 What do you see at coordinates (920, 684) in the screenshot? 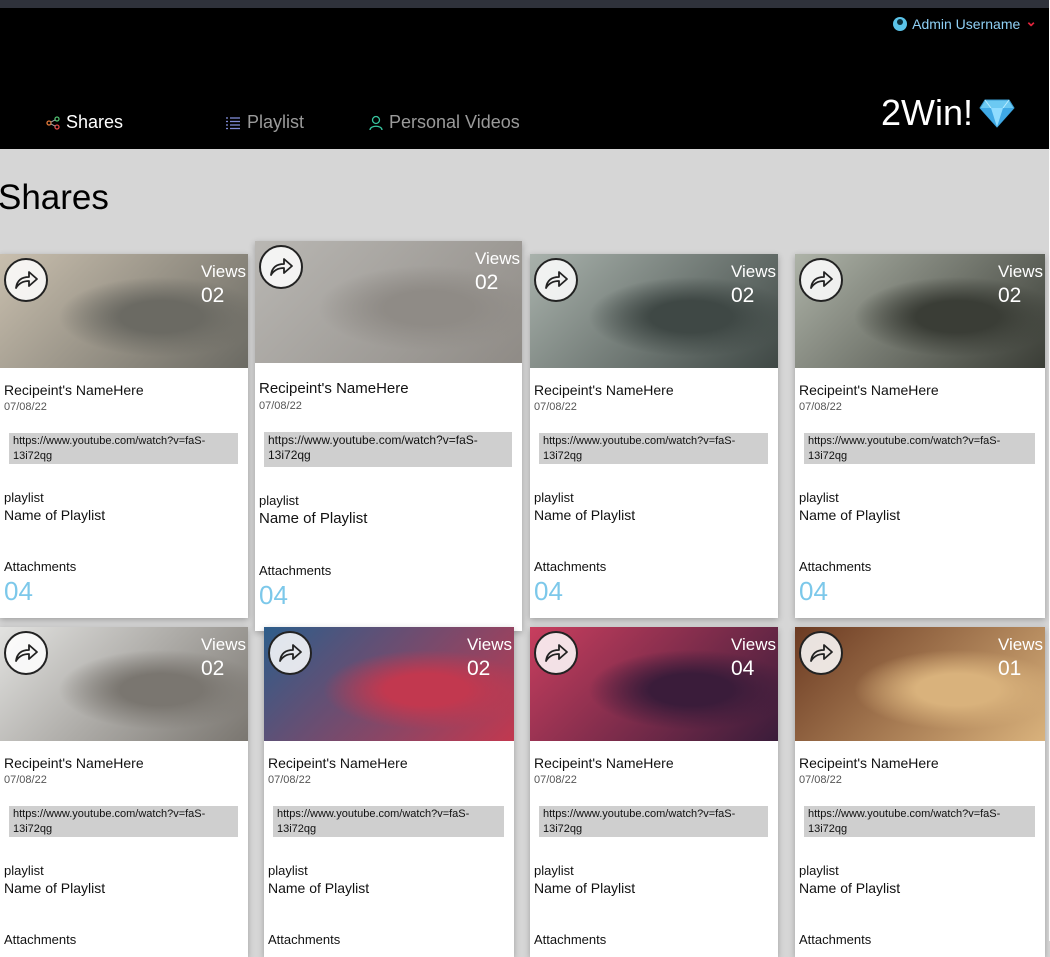
I see `video-thumbnail: Views 01` at bounding box center [920, 684].